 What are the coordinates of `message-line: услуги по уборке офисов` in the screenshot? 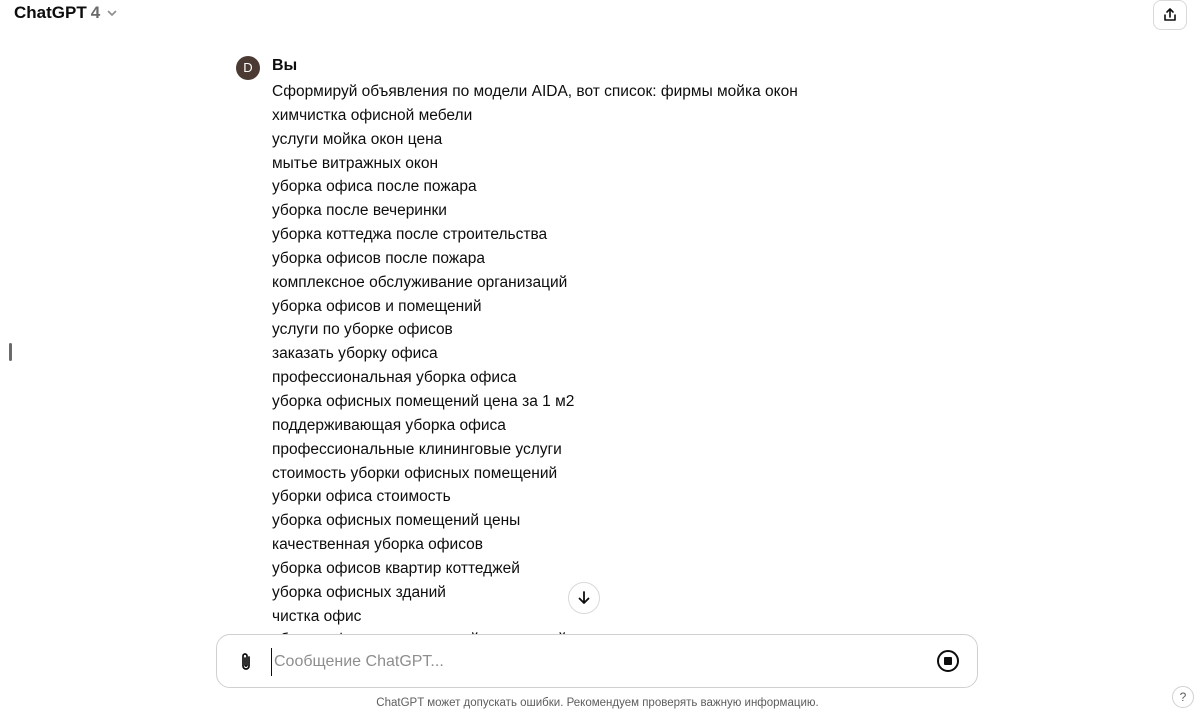 It's located at (362, 330).